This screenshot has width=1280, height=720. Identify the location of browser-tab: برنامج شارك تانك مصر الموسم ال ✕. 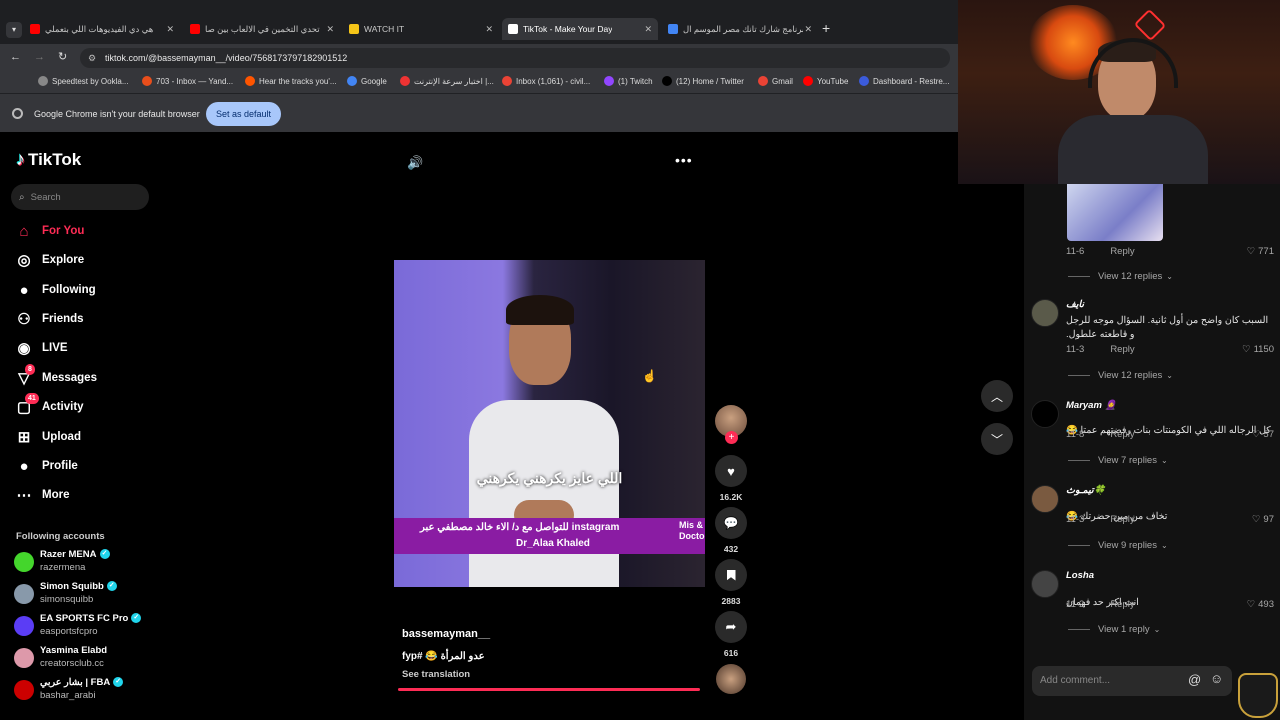
(740, 29).